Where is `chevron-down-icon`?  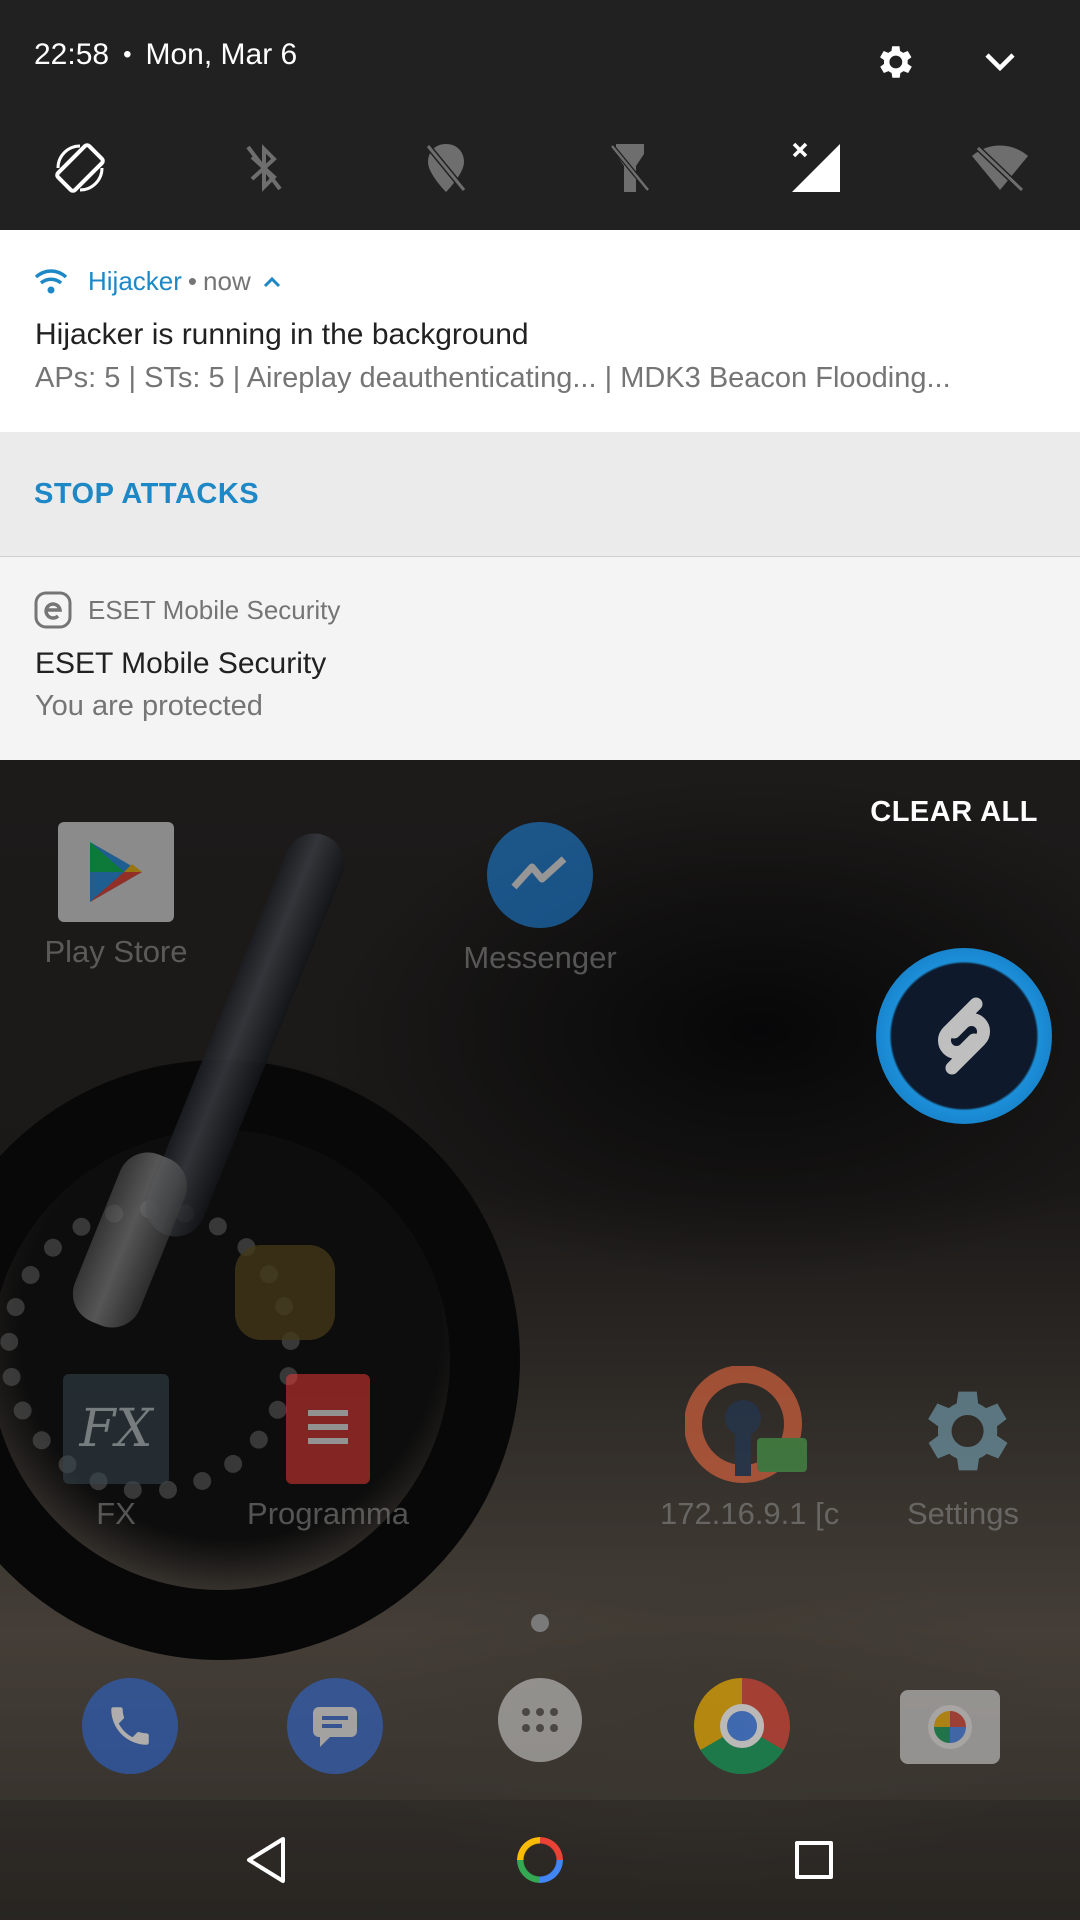
chevron-down-icon is located at coordinates (1000, 62).